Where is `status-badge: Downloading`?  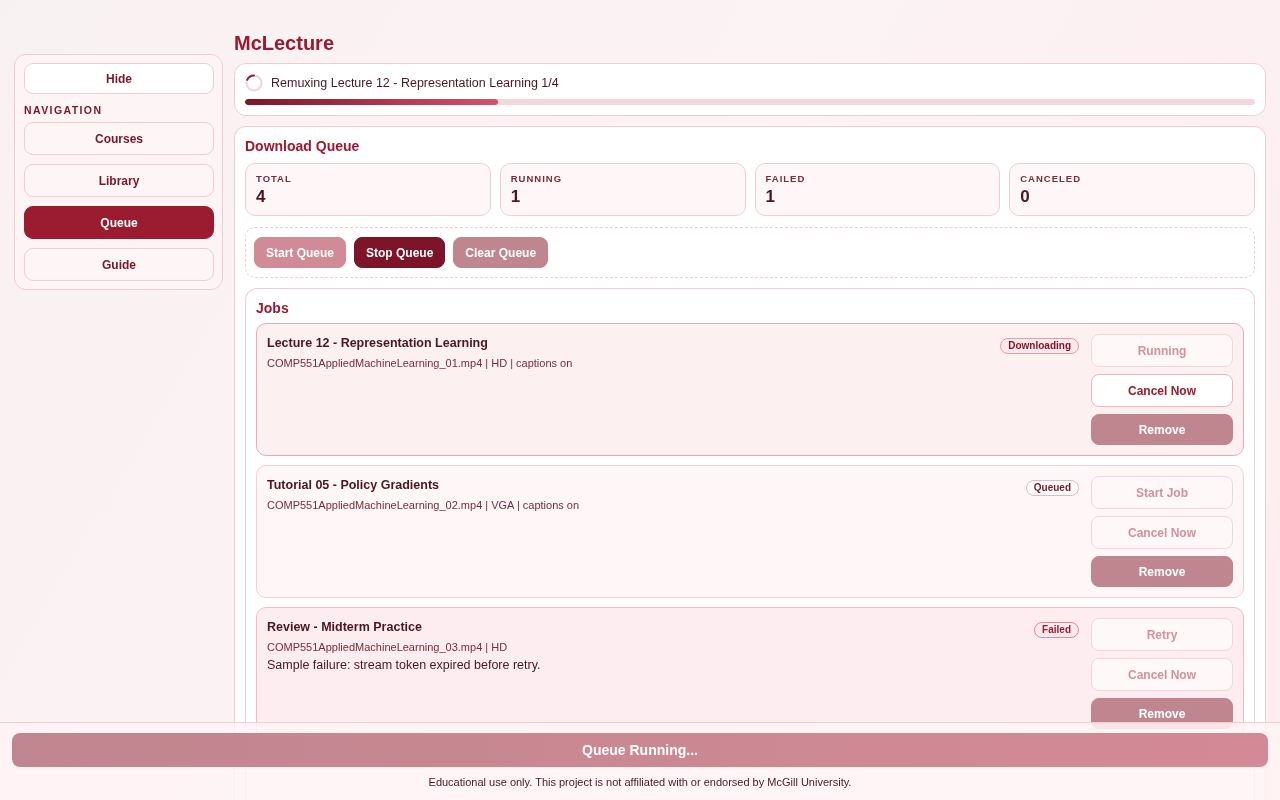
status-badge: Downloading is located at coordinates (1039, 346).